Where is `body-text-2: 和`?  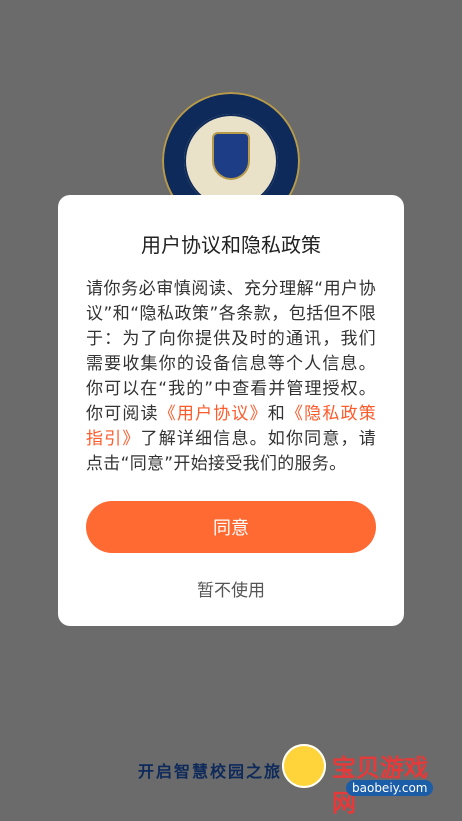
body-text-2: 和 is located at coordinates (276, 414).